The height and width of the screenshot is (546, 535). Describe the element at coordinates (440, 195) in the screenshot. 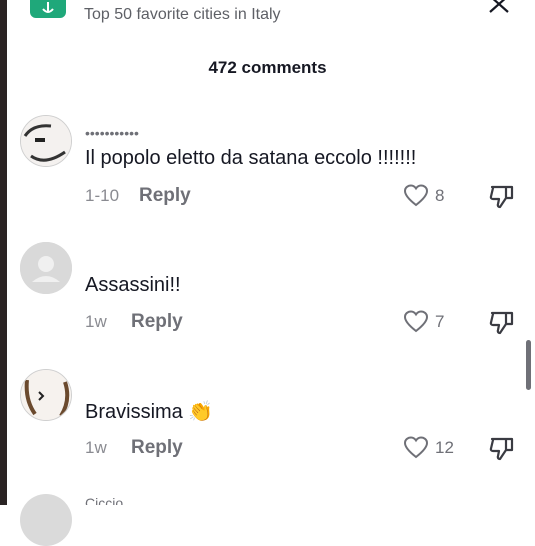

I see `like-count: 8` at that location.